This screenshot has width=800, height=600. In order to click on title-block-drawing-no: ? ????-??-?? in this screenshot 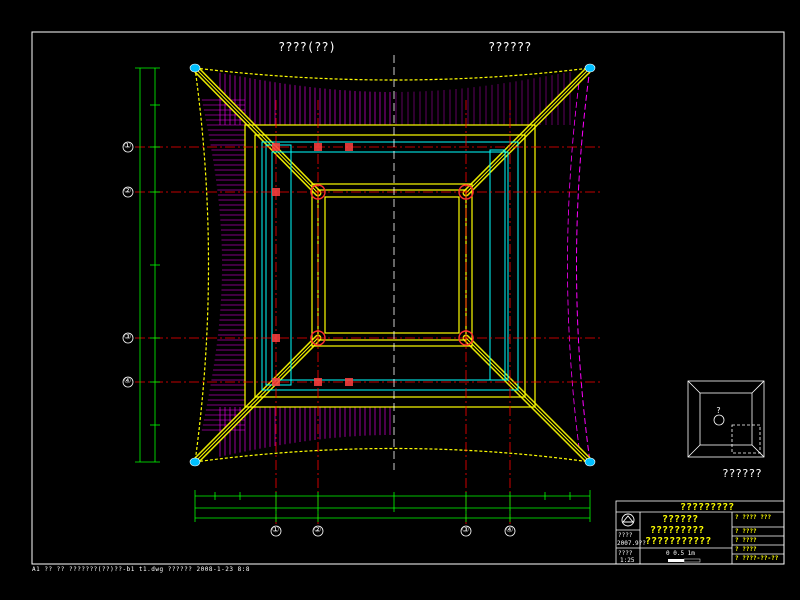, I will do `click(757, 558)`.